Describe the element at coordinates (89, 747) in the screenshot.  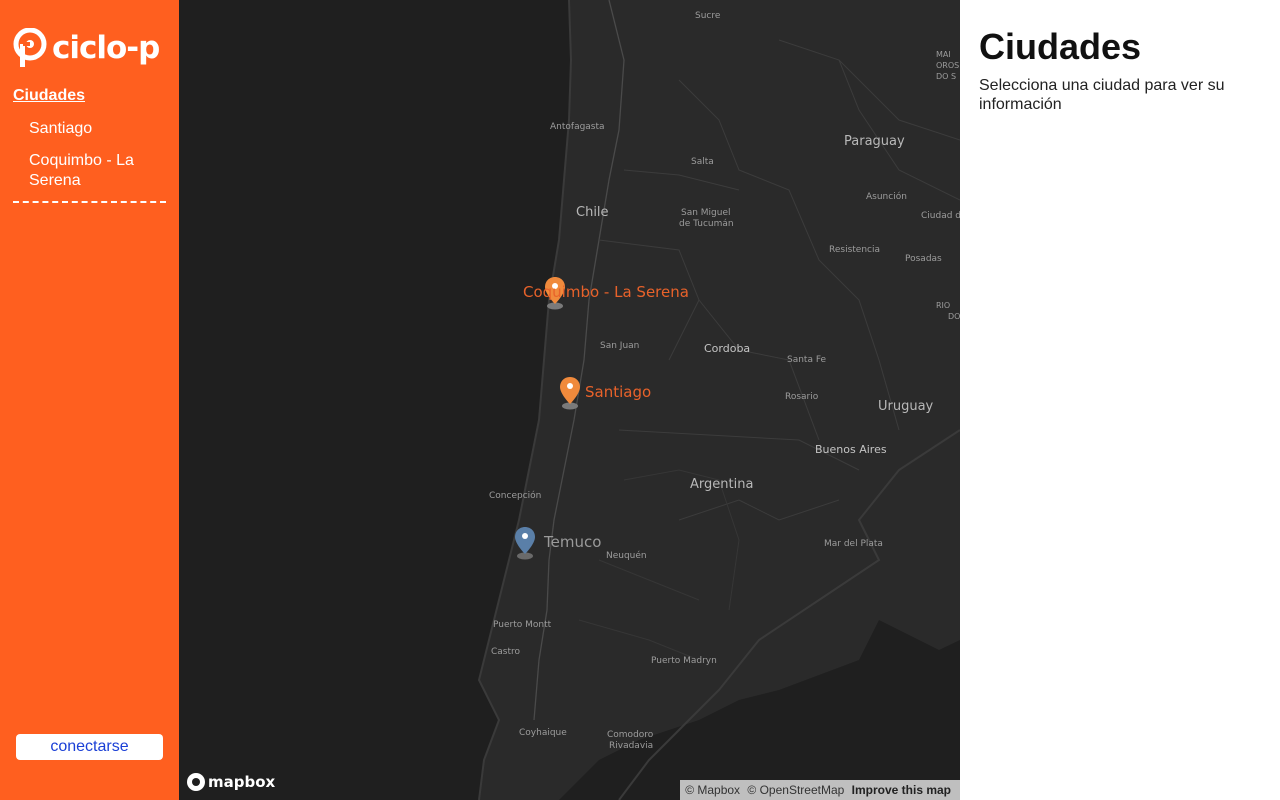
I see `connect-button: conectarse` at that location.